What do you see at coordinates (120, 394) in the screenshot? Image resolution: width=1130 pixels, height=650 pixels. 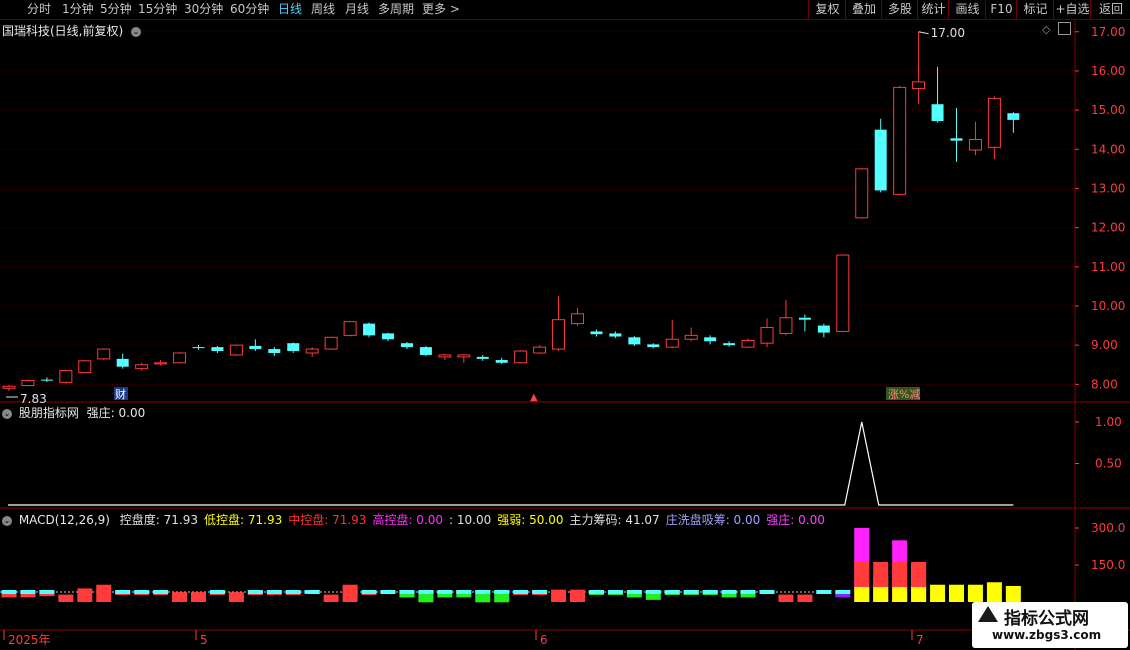 I see `marker-cai: 财` at bounding box center [120, 394].